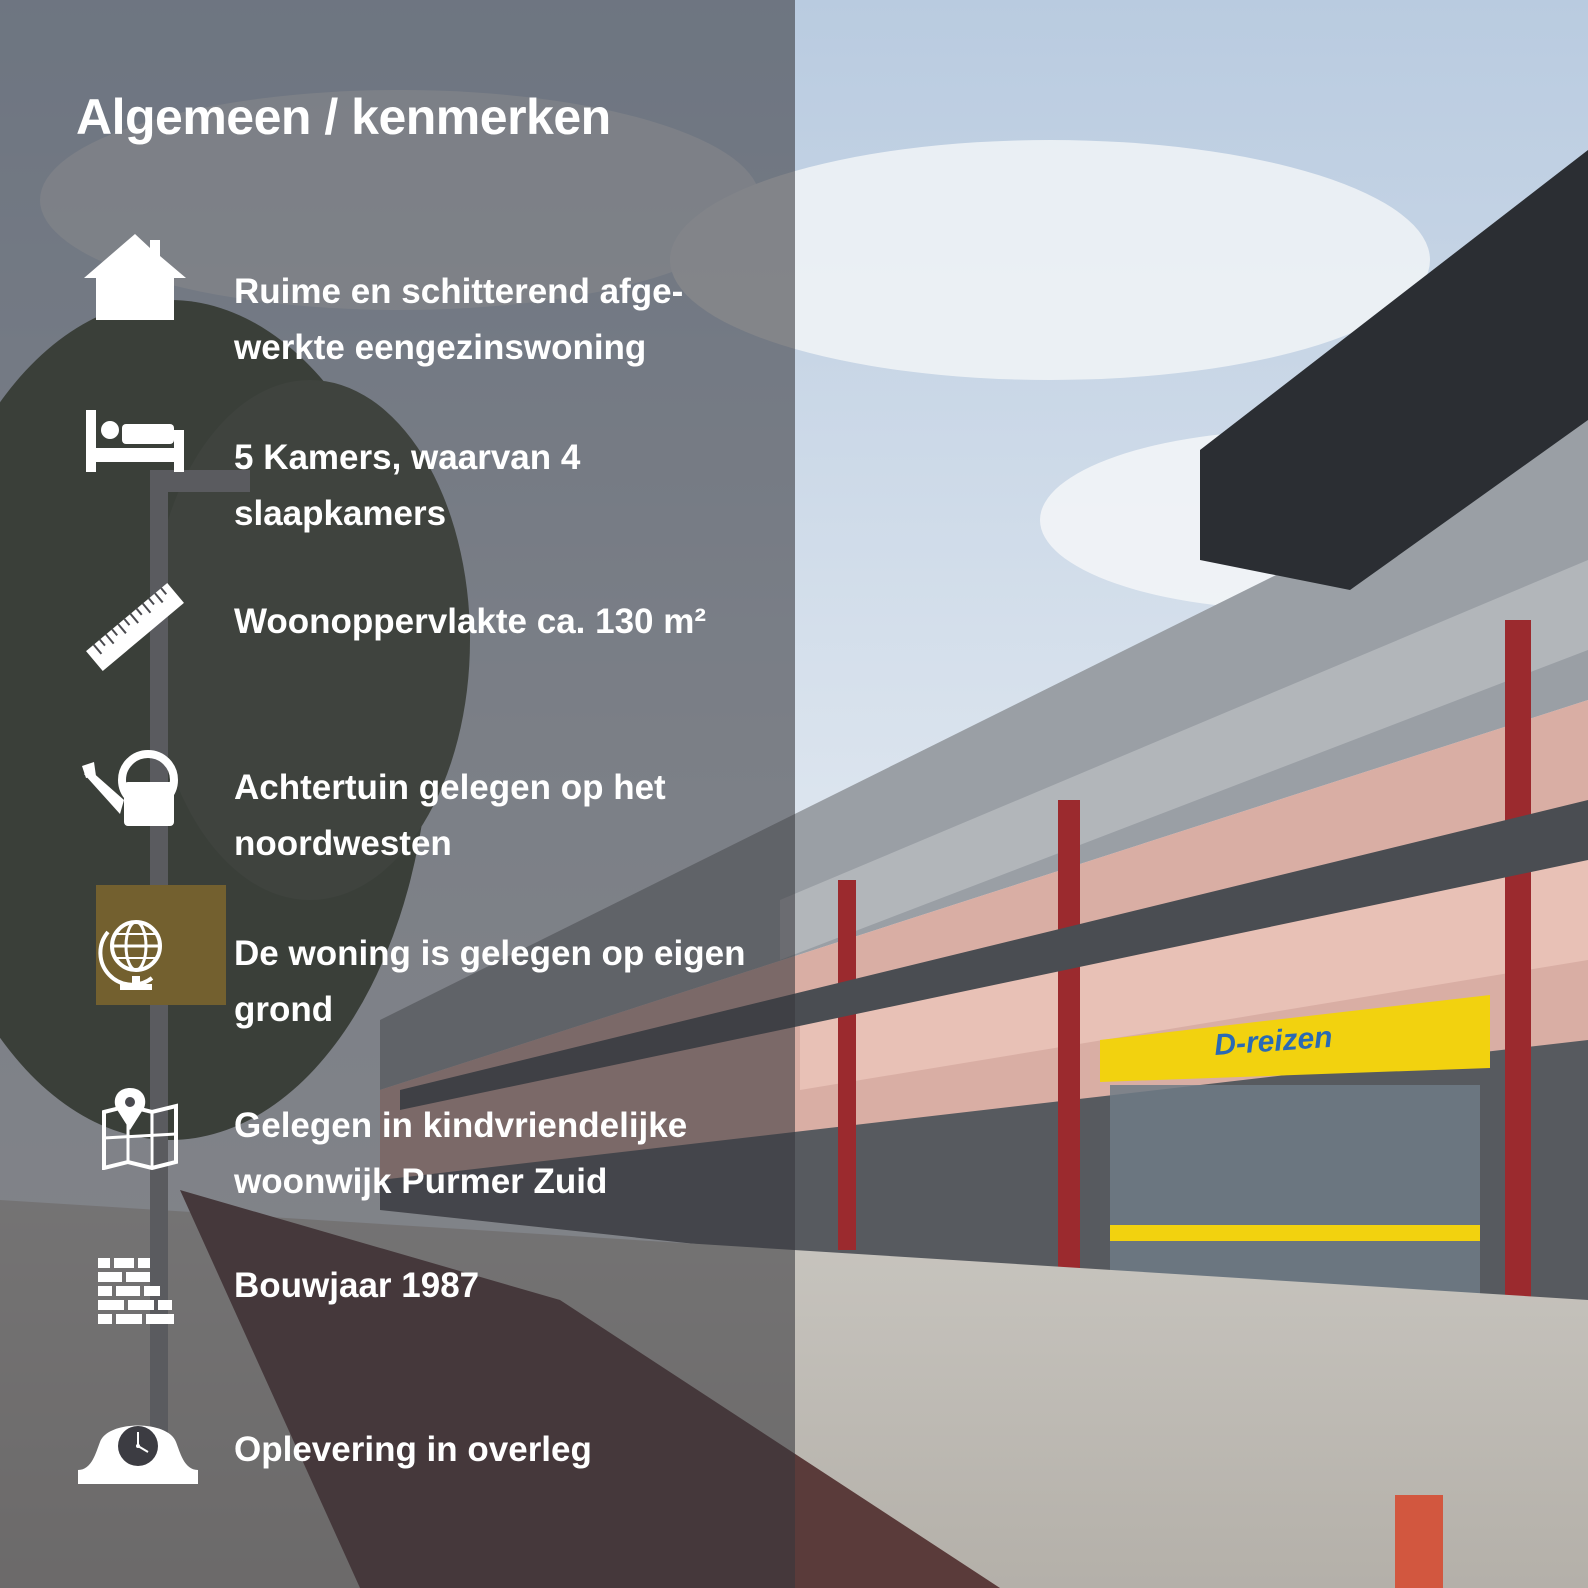 The height and width of the screenshot is (1588, 1588). I want to click on feature-text: Oplevering in overleg, so click(413, 1449).